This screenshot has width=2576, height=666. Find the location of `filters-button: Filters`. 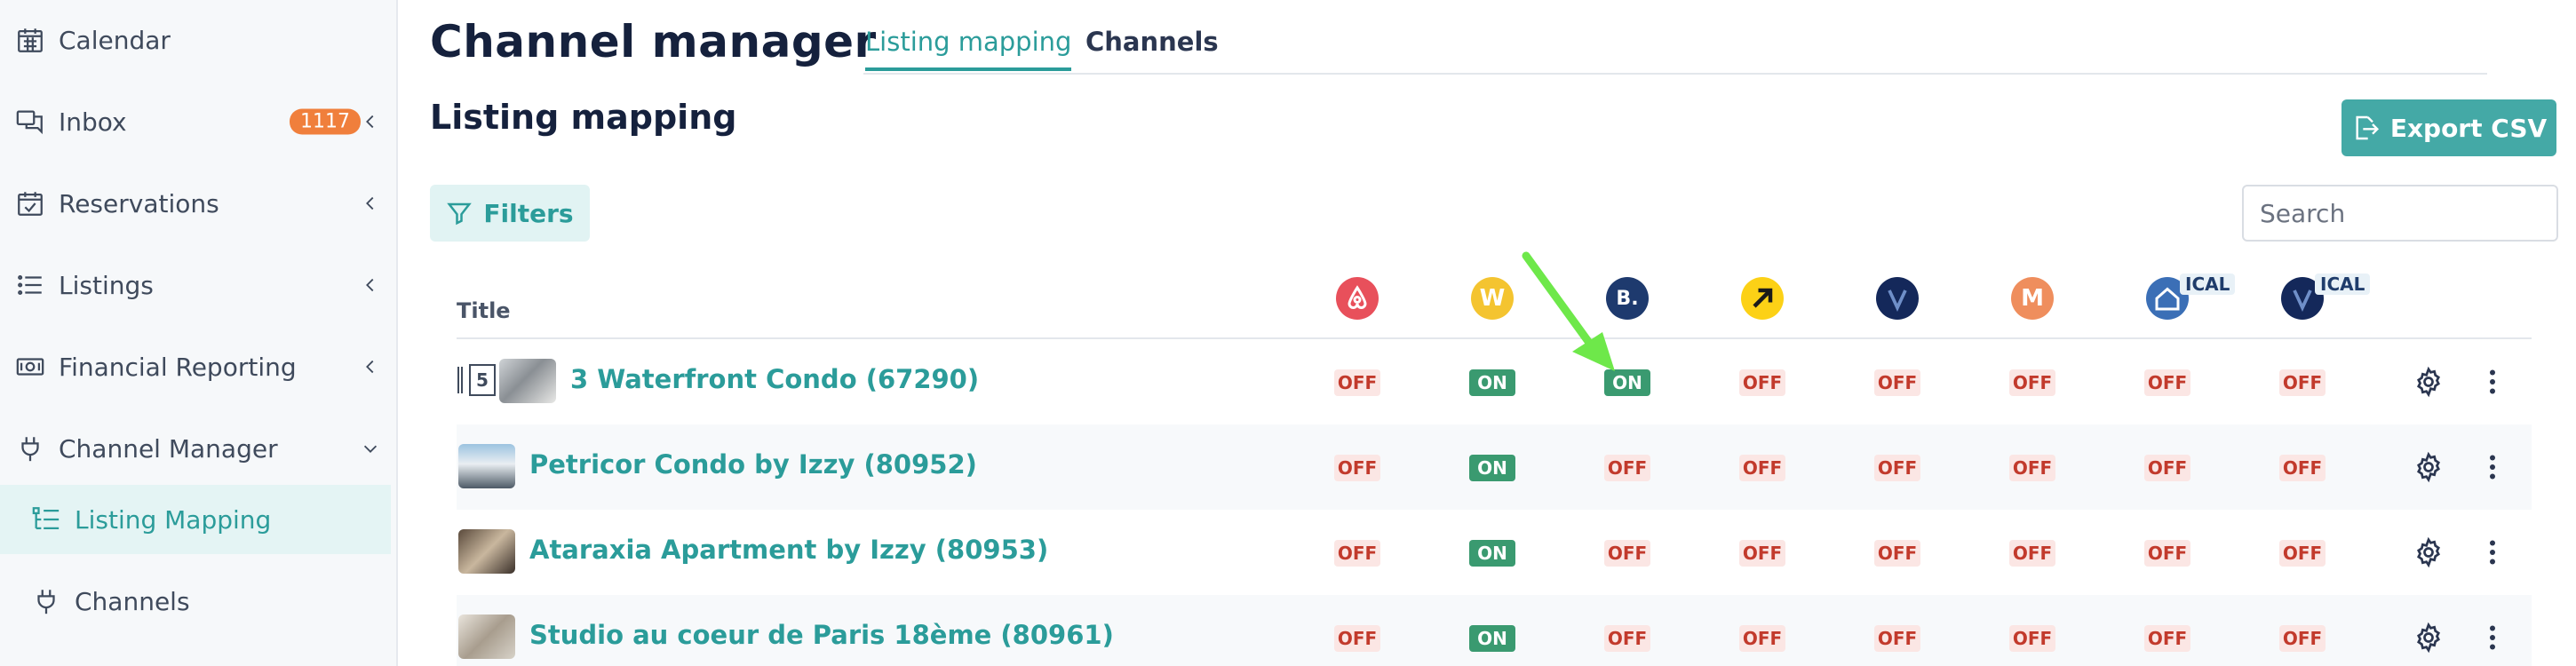

filters-button: Filters is located at coordinates (510, 213).